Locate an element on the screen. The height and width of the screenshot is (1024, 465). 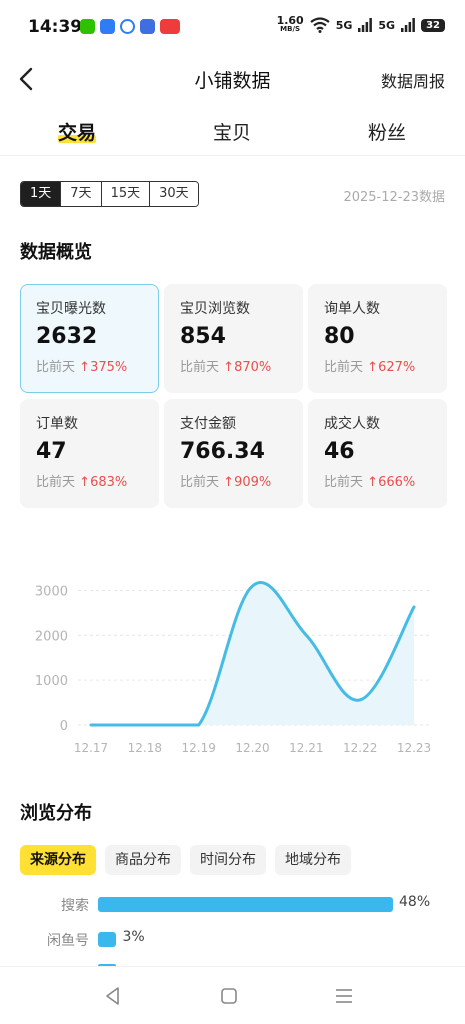
y-tick-label: 2000 is located at coordinates (51, 636).